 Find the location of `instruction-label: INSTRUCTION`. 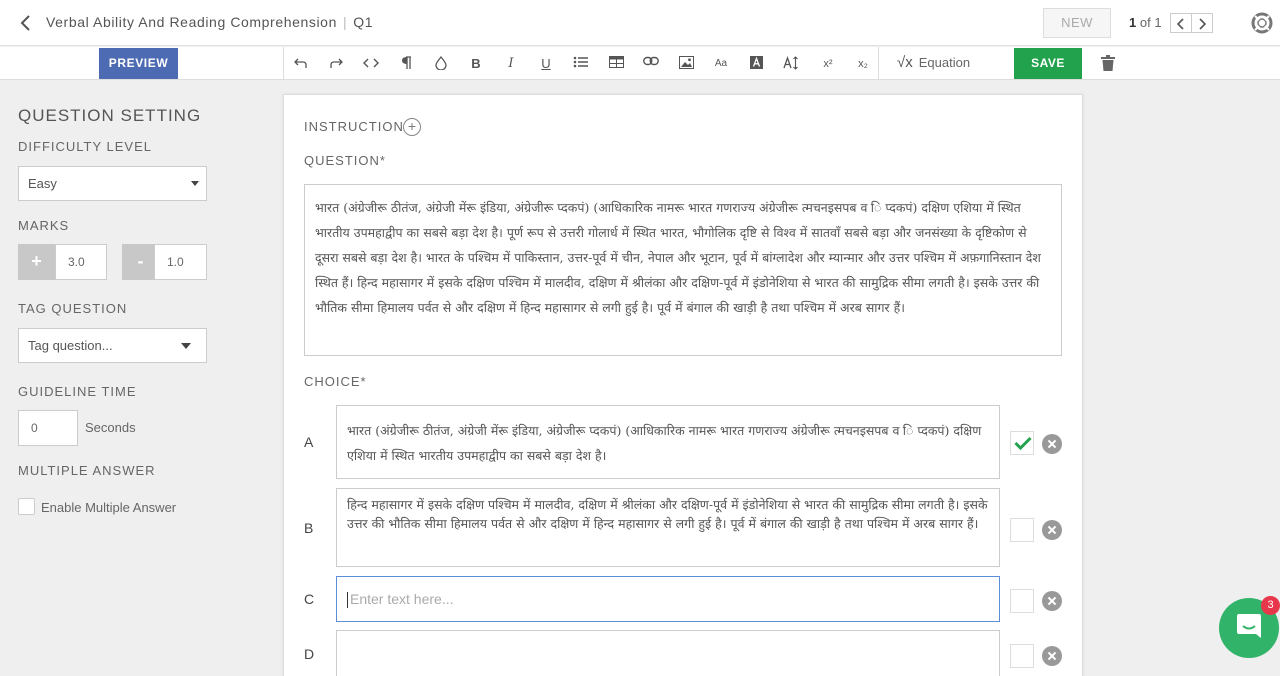

instruction-label: INSTRUCTION is located at coordinates (354, 126).